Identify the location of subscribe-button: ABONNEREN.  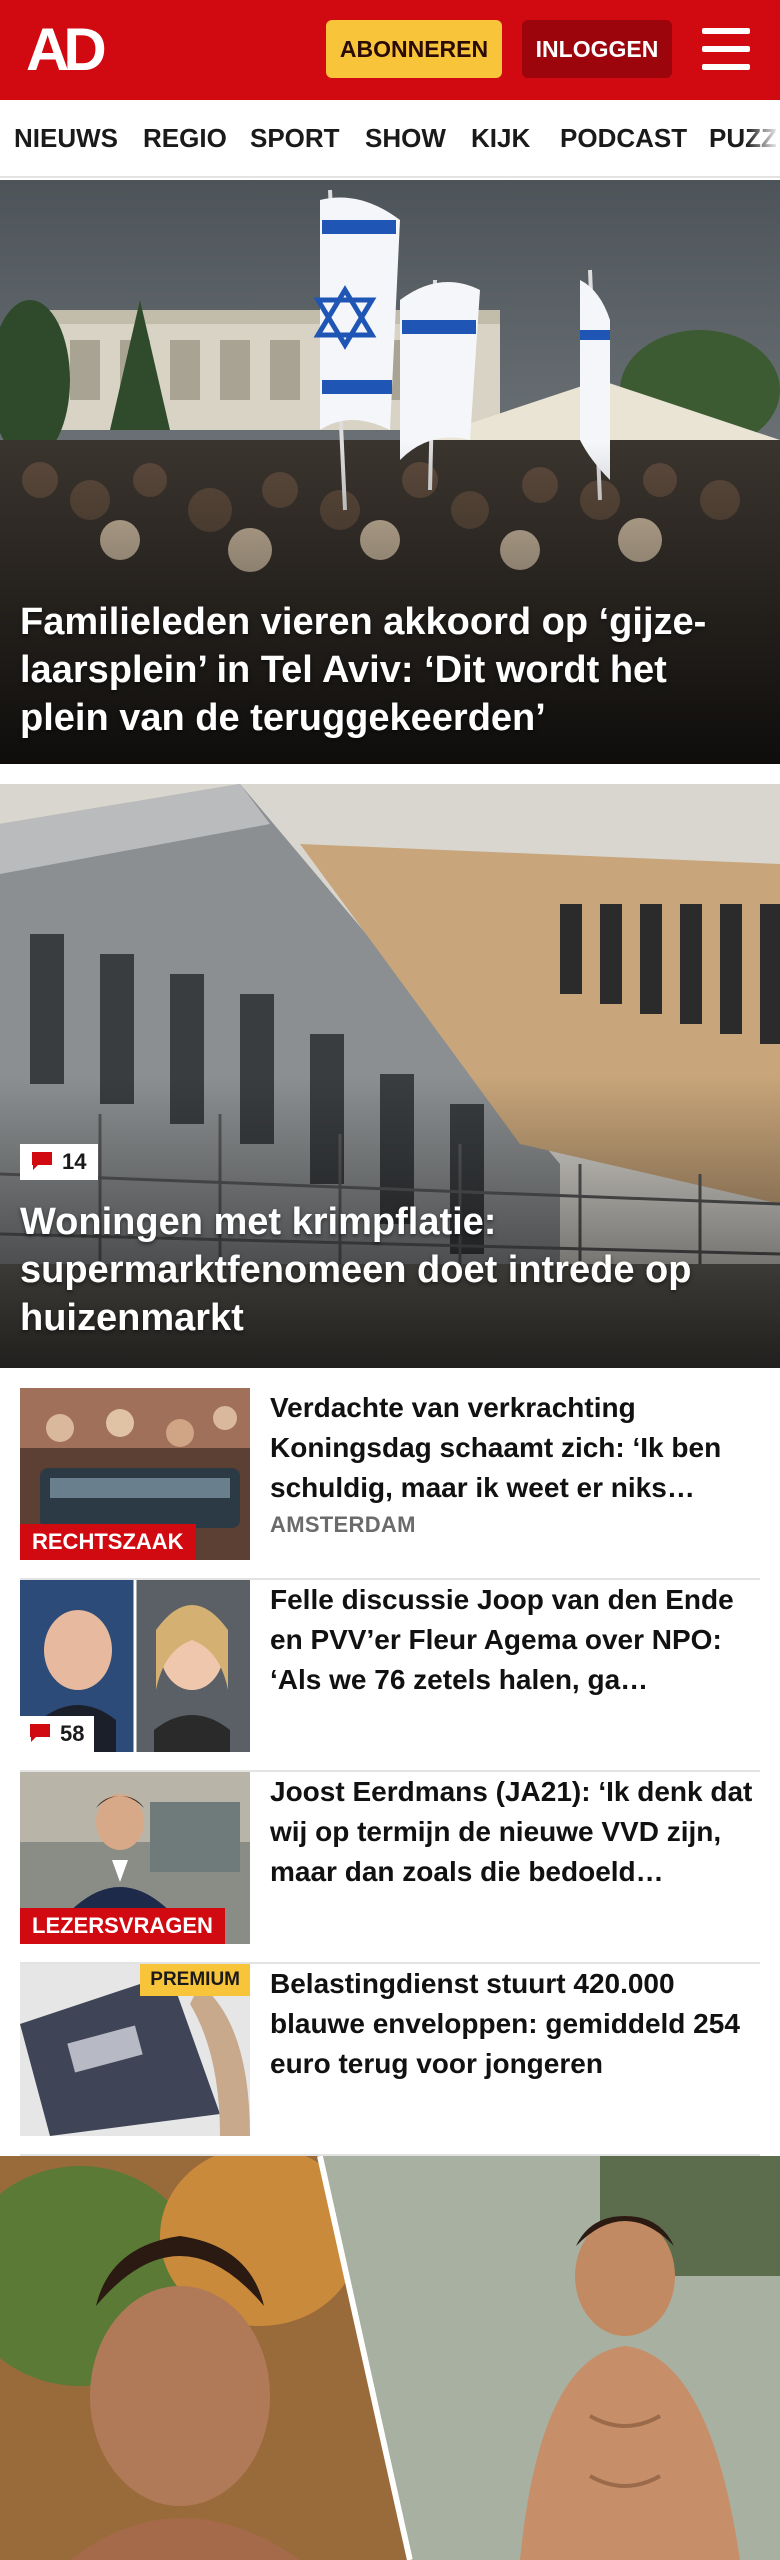
(414, 49).